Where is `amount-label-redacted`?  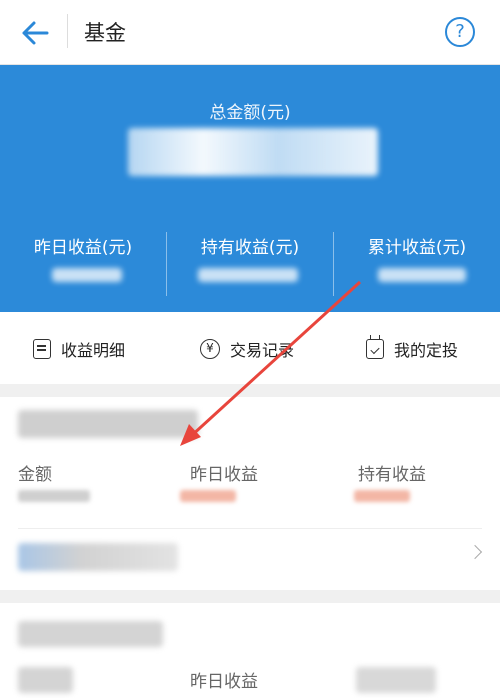
amount-label-redacted is located at coordinates (45, 680).